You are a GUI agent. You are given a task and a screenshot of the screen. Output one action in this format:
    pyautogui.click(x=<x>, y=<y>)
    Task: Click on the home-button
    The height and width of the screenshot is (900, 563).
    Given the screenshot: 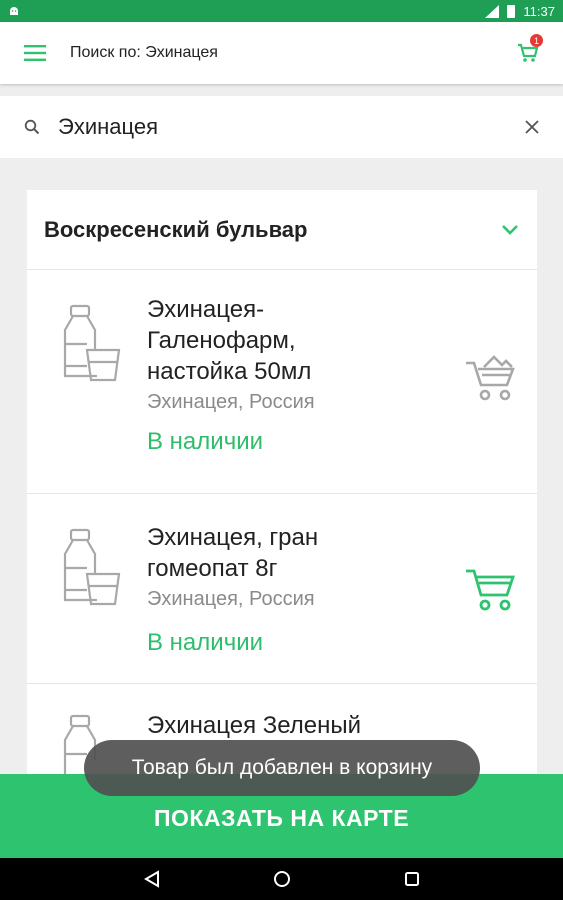 What is the action you would take?
    pyautogui.click(x=282, y=879)
    